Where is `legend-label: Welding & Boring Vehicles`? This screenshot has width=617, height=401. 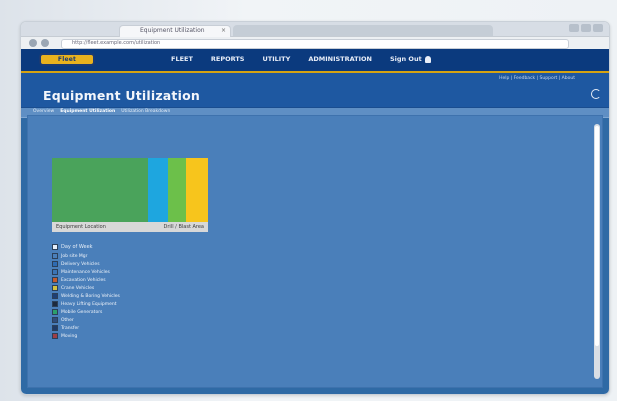 legend-label: Welding & Boring Vehicles is located at coordinates (90, 296).